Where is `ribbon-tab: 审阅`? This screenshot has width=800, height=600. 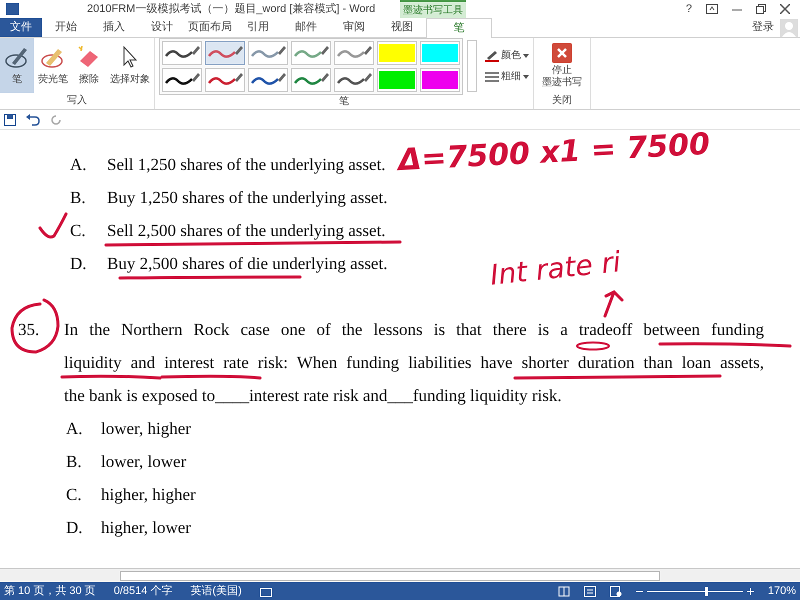
ribbon-tab: 审阅 is located at coordinates (354, 27).